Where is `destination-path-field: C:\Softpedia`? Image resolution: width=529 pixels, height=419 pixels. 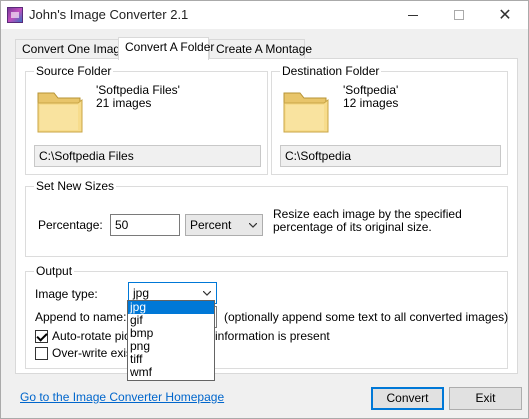
destination-path-field: C:\Softpedia is located at coordinates (390, 156).